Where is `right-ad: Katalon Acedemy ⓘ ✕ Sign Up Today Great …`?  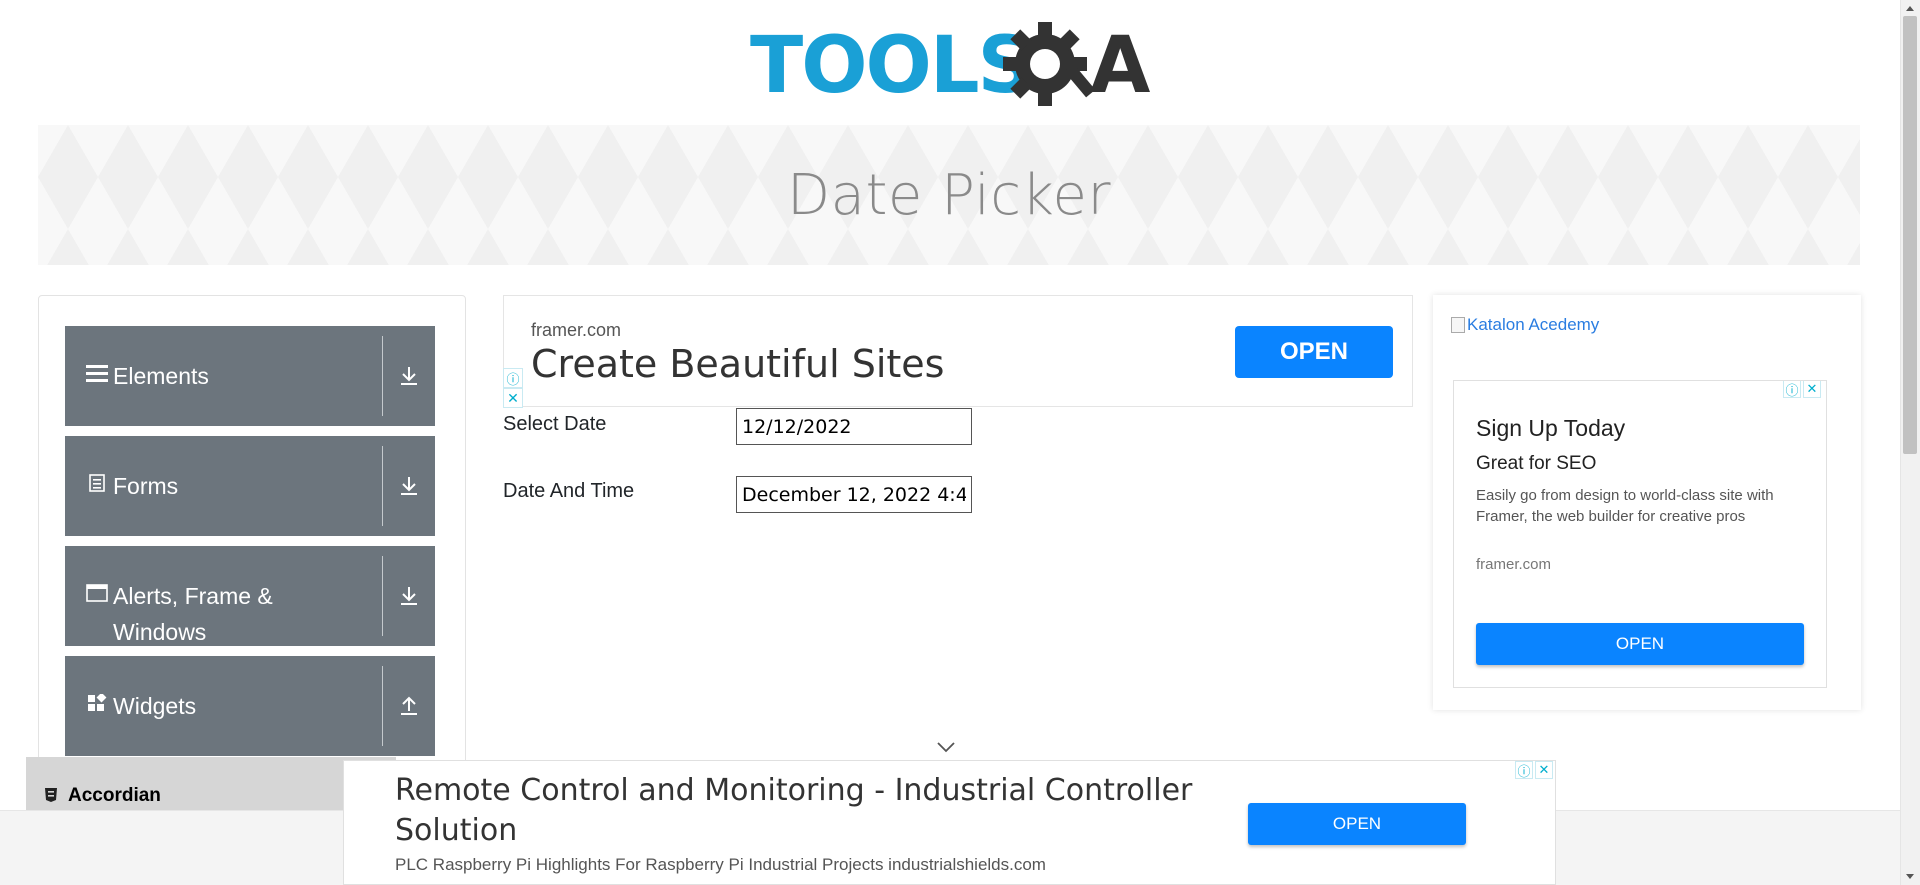 right-ad: Katalon Acedemy ⓘ ✕ Sign Up Today Great … is located at coordinates (1647, 502).